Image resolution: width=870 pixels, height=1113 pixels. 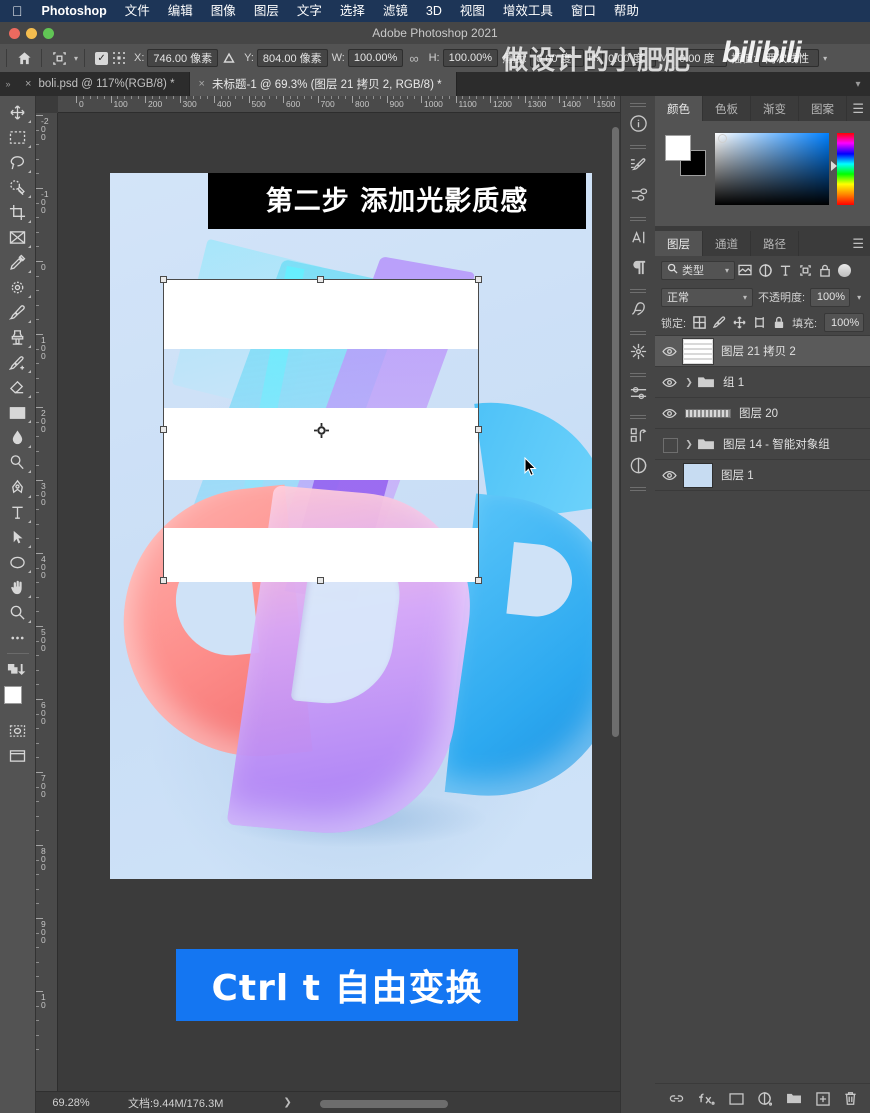 What do you see at coordinates (686, 156) in the screenshot?
I see `color-panel-swatches` at bounding box center [686, 156].